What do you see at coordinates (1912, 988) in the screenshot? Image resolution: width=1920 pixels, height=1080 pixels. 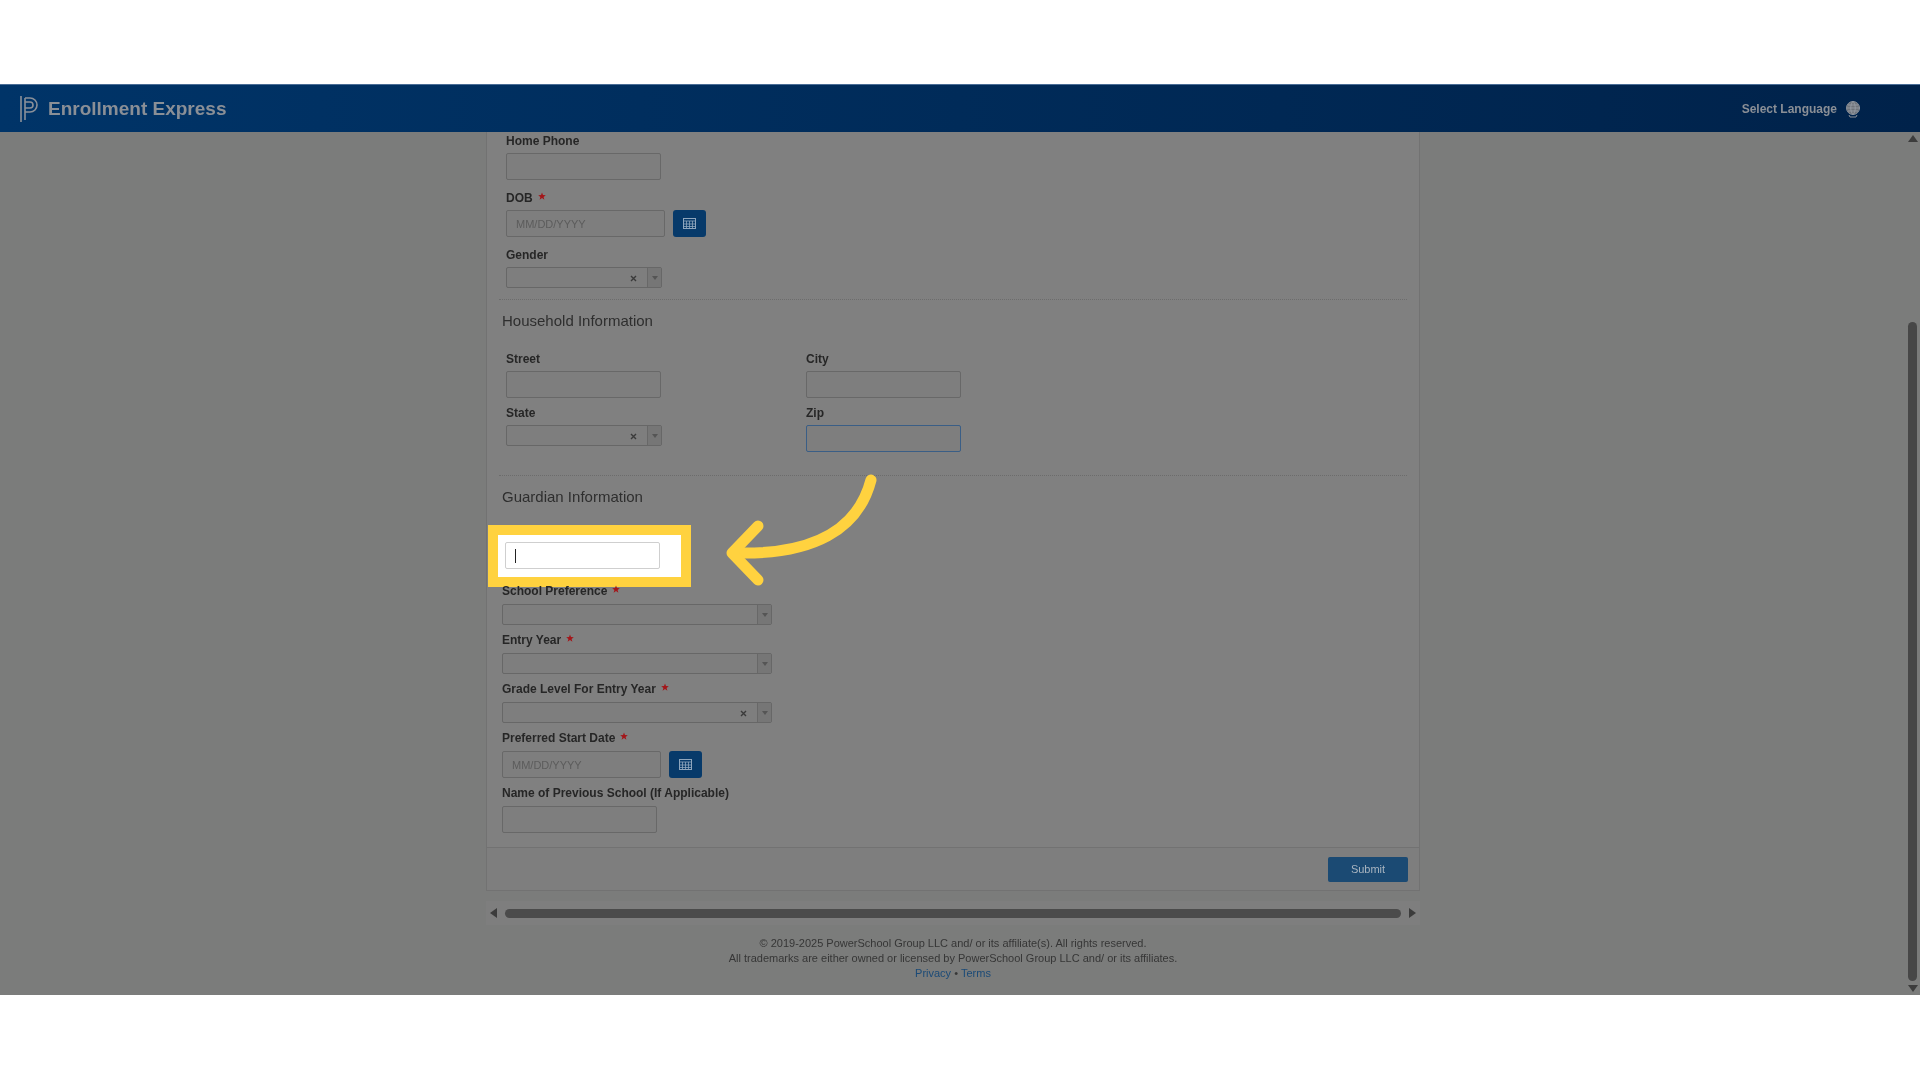 I see `down-arrow-icon` at bounding box center [1912, 988].